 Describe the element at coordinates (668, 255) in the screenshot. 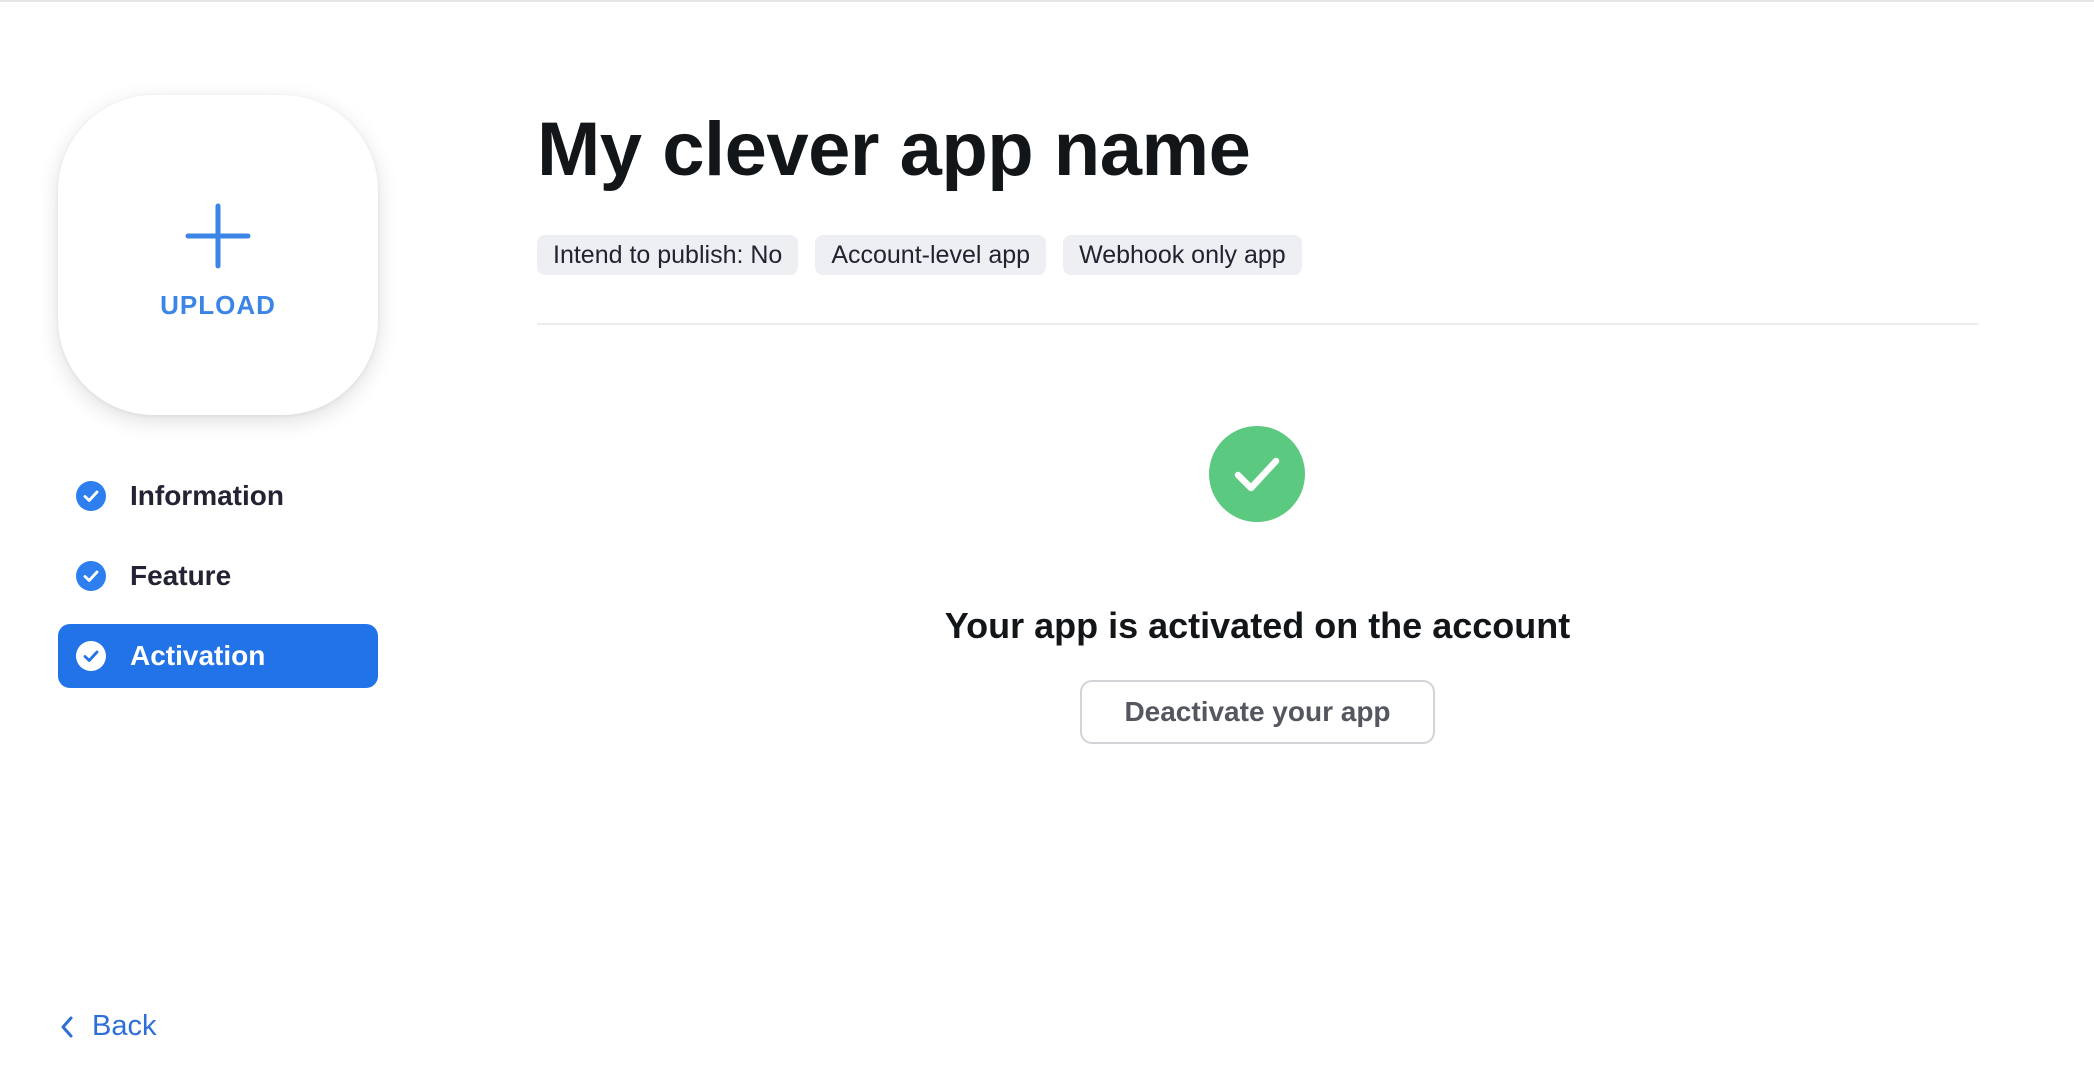

I see `tag-publish: Intend to publish: No` at that location.